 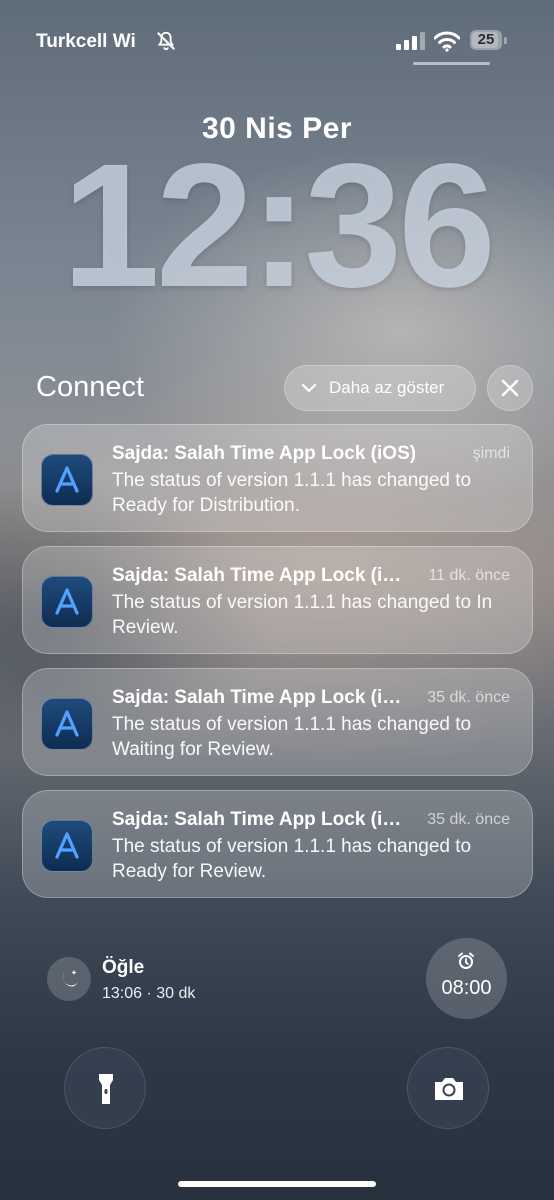 I want to click on flashlight-button, so click(x=105, y=1088).